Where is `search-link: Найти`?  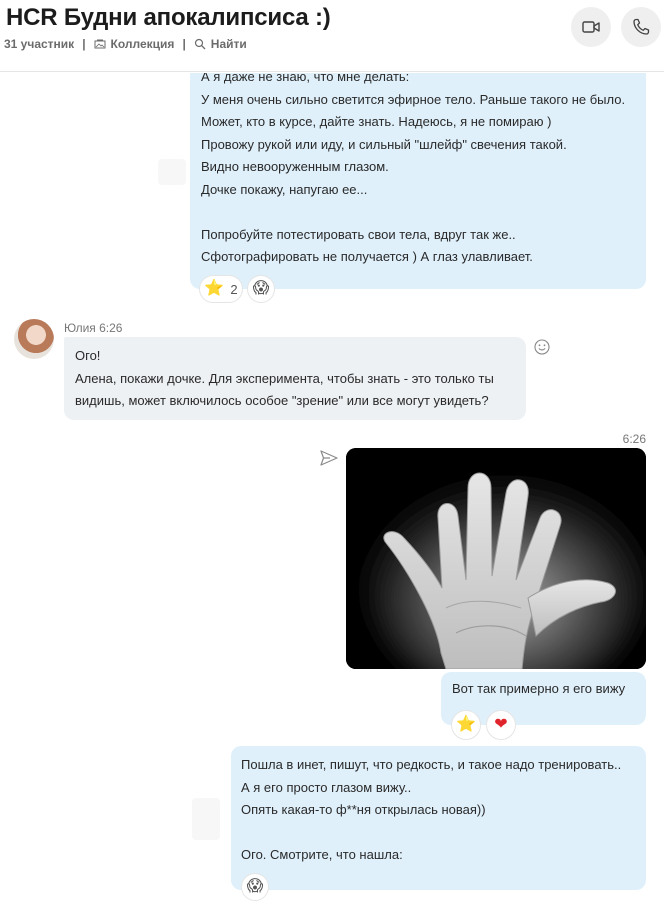
search-link: Найти is located at coordinates (220, 44).